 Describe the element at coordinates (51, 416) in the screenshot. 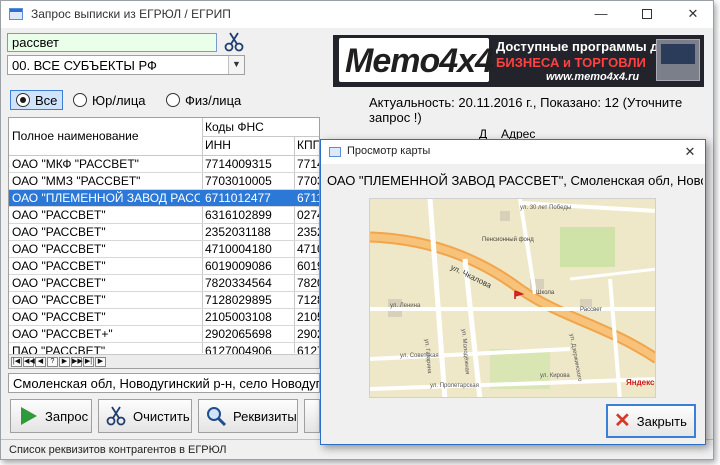

I see `query-button: Запрос` at that location.